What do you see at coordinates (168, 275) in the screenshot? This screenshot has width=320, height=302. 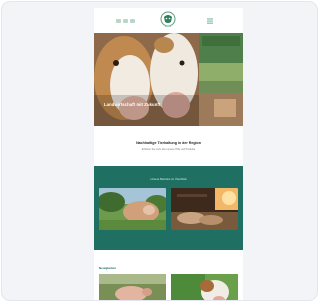 I see `news-section: Neuigkeiten` at bounding box center [168, 275].